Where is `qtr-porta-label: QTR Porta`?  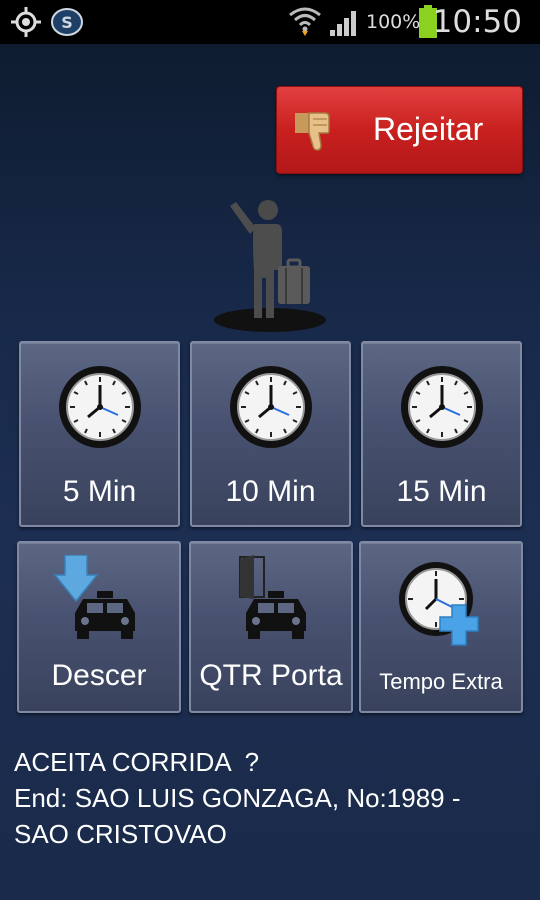 qtr-porta-label: QTR Porta is located at coordinates (271, 675).